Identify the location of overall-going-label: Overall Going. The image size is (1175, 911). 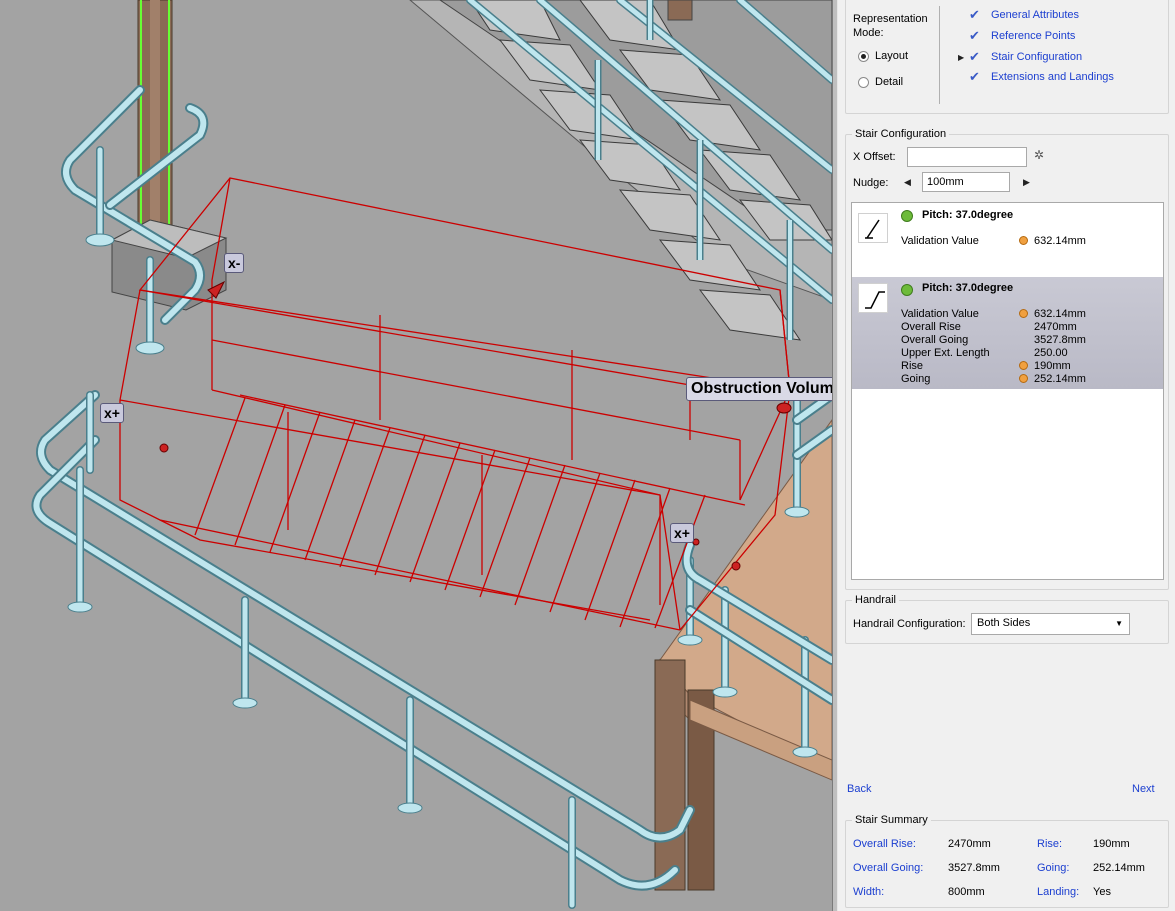
(935, 340).